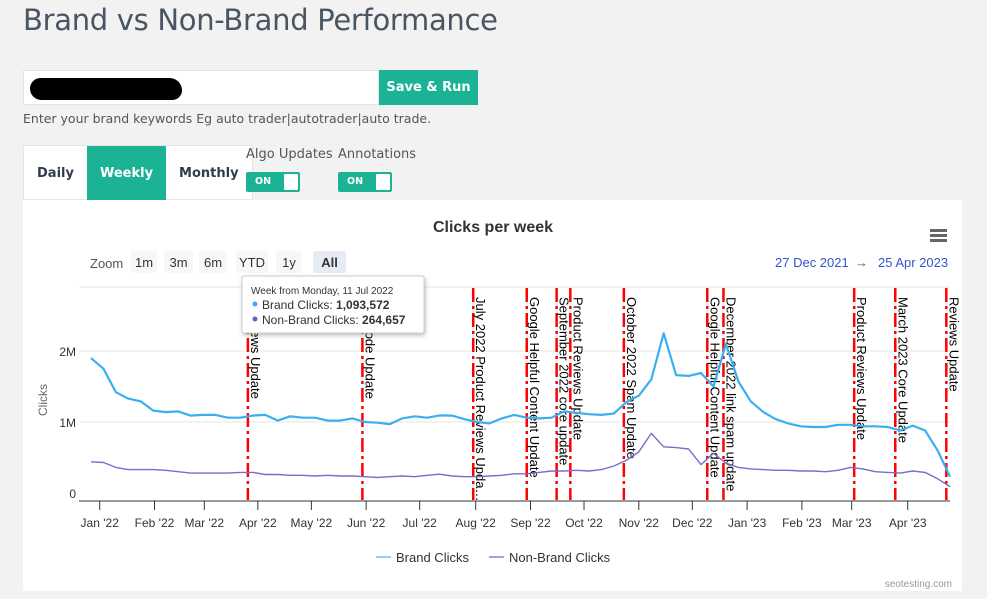  Describe the element at coordinates (428, 87) in the screenshot. I see `save-and-run-button: Save & Run` at that location.